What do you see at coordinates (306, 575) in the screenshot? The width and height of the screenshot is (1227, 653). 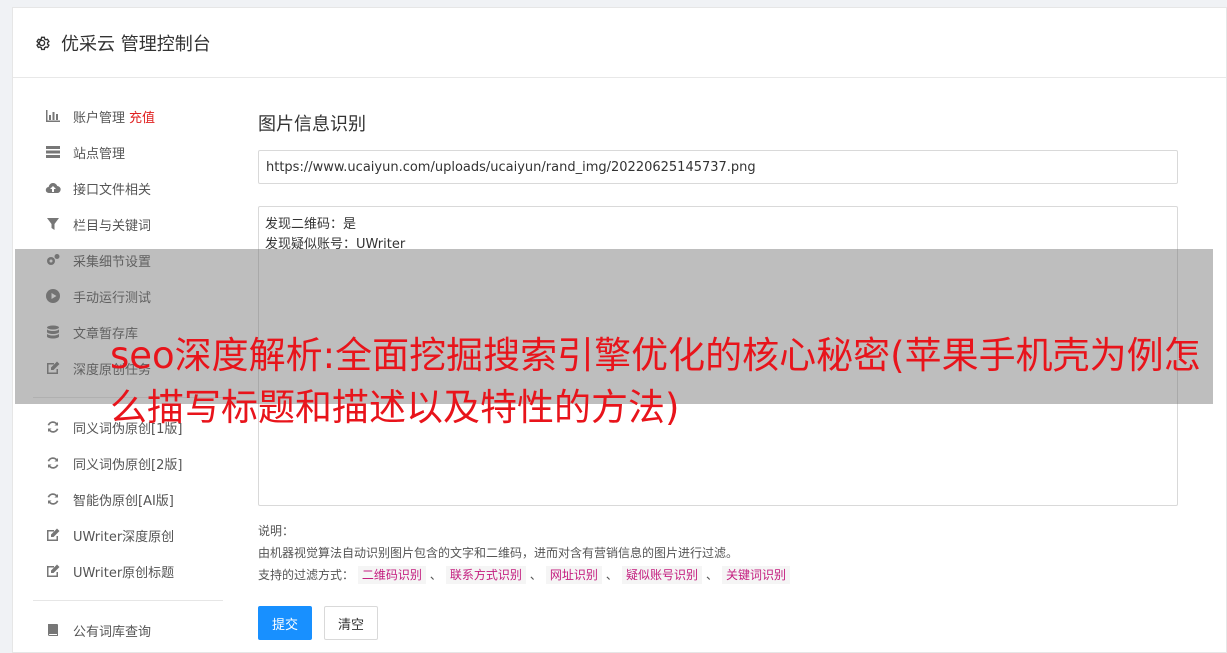 I see `filter-methods-label: 支持的过滤方式：` at bounding box center [306, 575].